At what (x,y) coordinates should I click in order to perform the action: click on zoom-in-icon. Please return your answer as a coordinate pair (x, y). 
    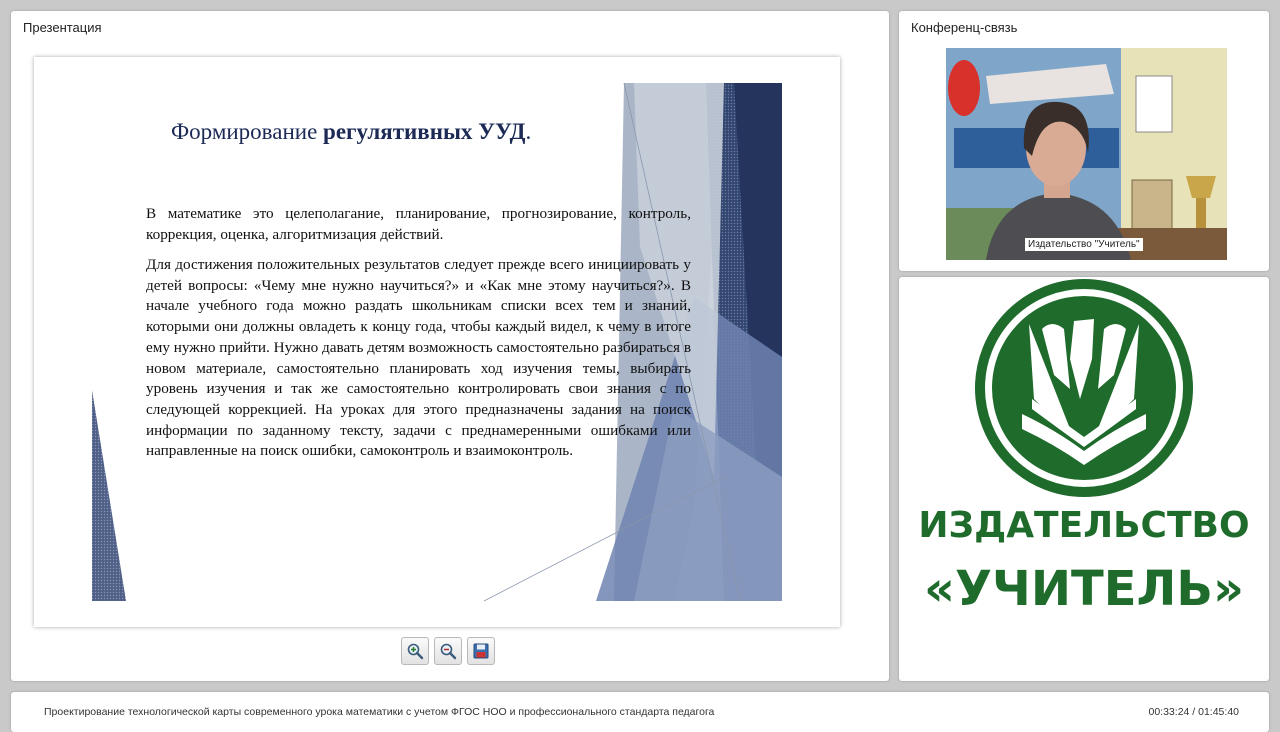
    Looking at the image, I should click on (415, 651).